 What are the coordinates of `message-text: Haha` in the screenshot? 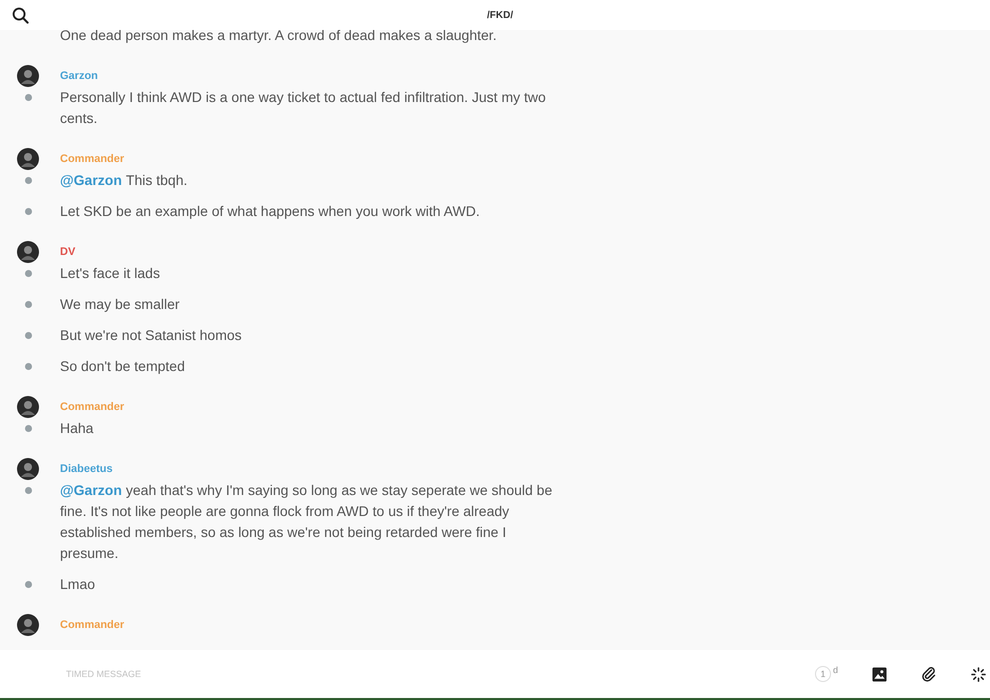 It's located at (77, 428).